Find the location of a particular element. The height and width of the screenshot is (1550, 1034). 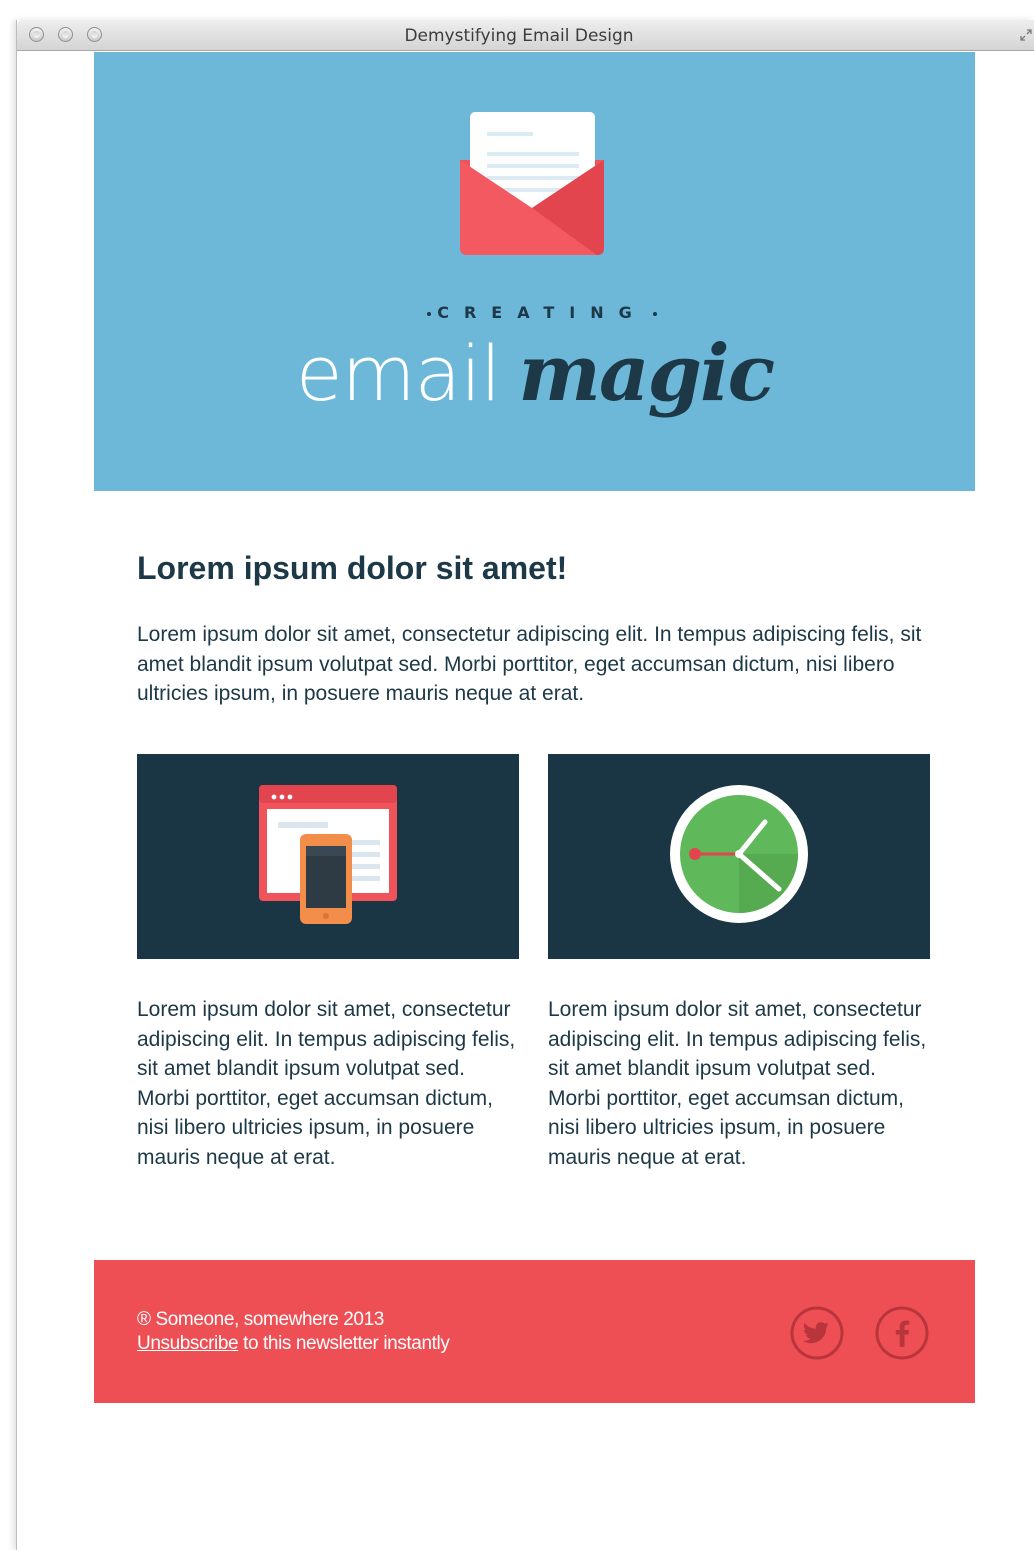

email-headline: Lorem ipsum dolor sit amet! is located at coordinates (352, 568).